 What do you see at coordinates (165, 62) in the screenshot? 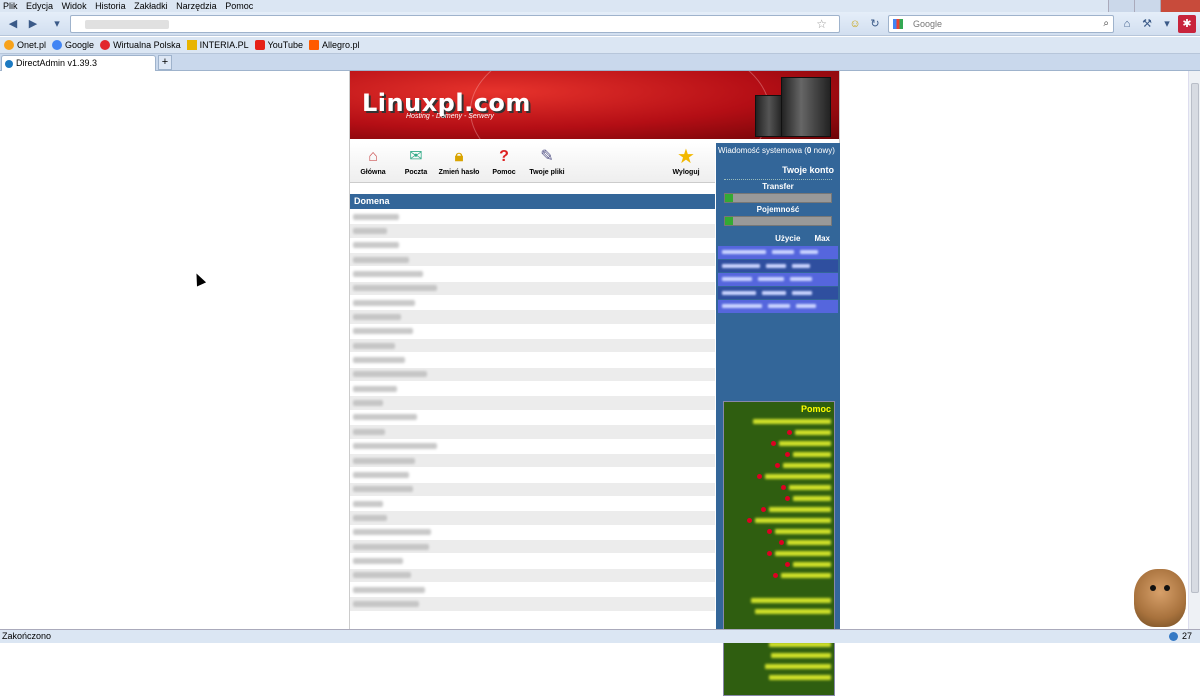
I see `new-tab-button: +` at bounding box center [165, 62].